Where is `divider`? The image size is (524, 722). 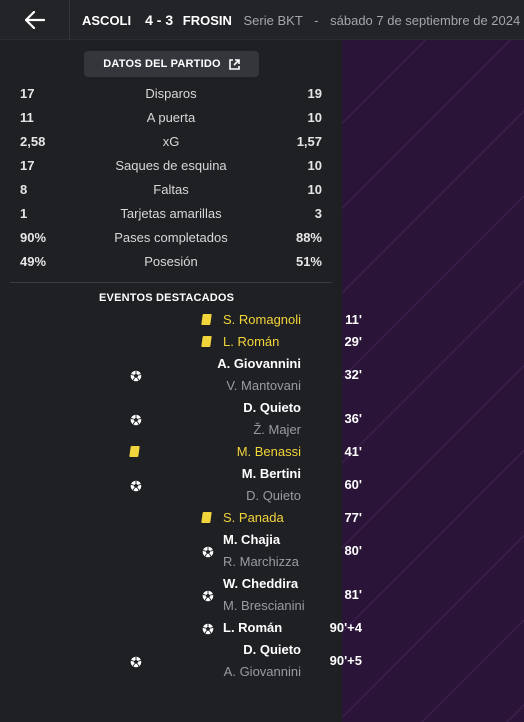
divider is located at coordinates (171, 282).